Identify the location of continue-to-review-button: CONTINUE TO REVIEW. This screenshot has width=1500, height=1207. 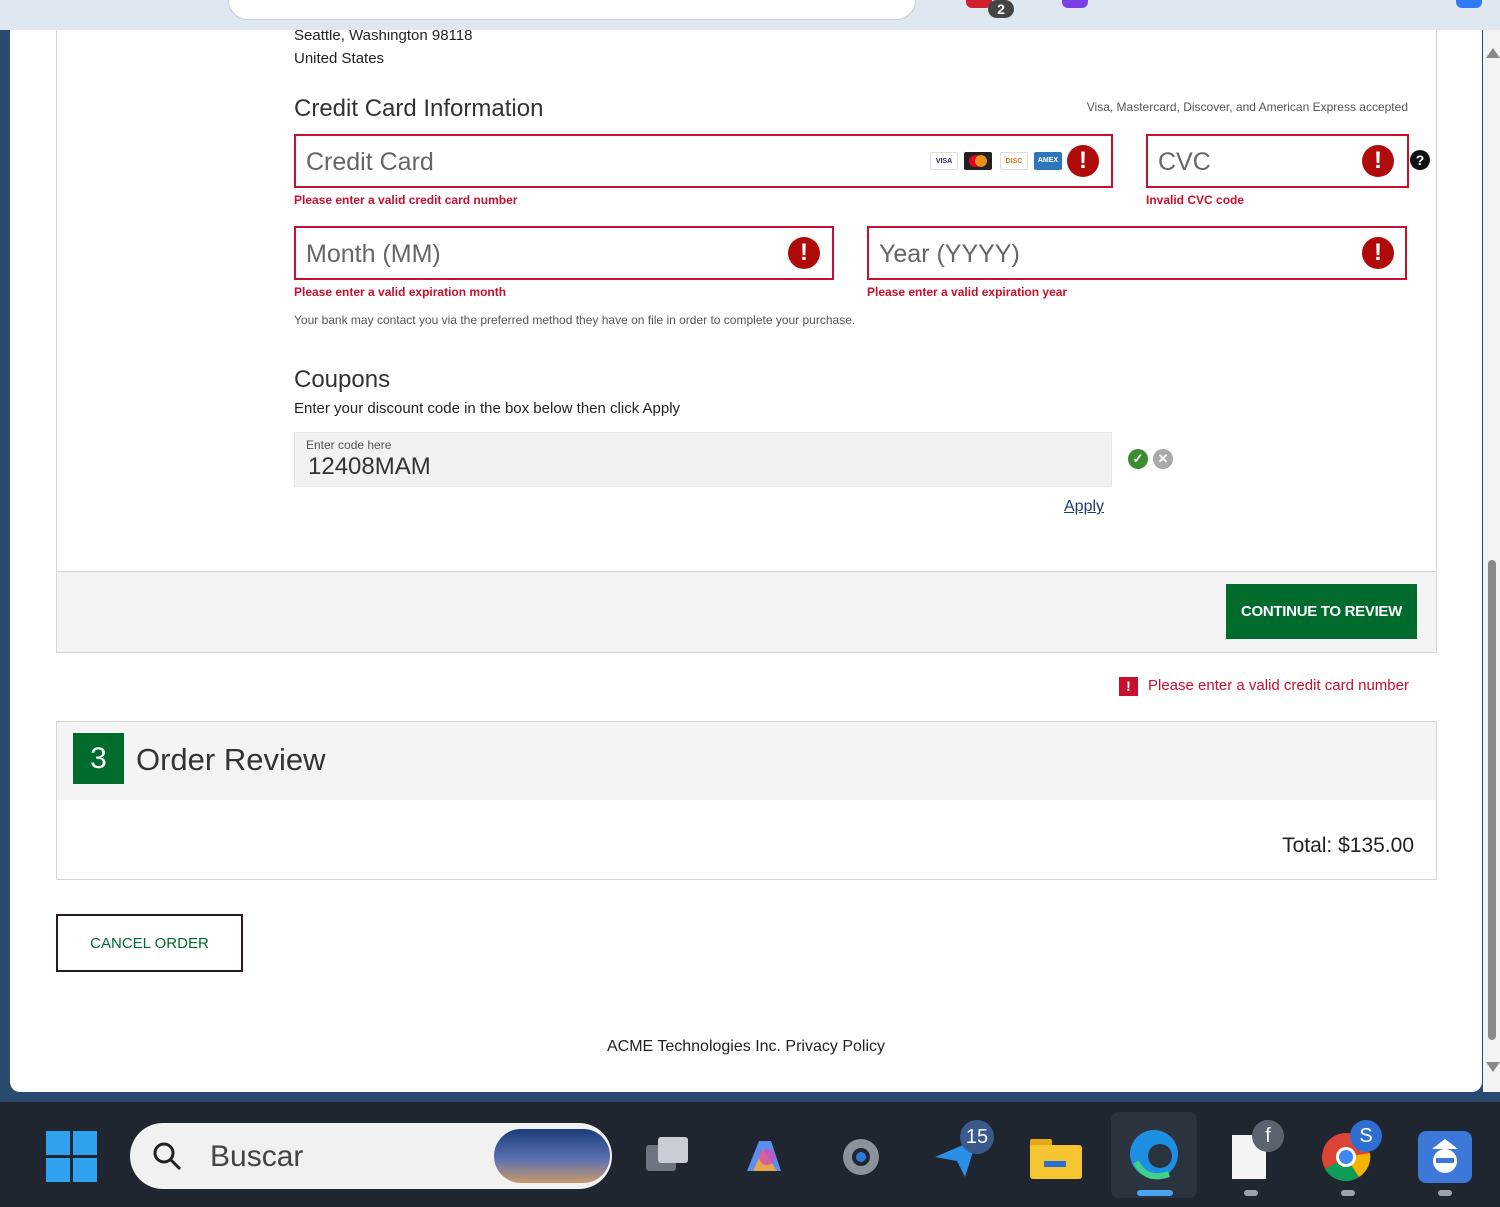
(1321, 611).